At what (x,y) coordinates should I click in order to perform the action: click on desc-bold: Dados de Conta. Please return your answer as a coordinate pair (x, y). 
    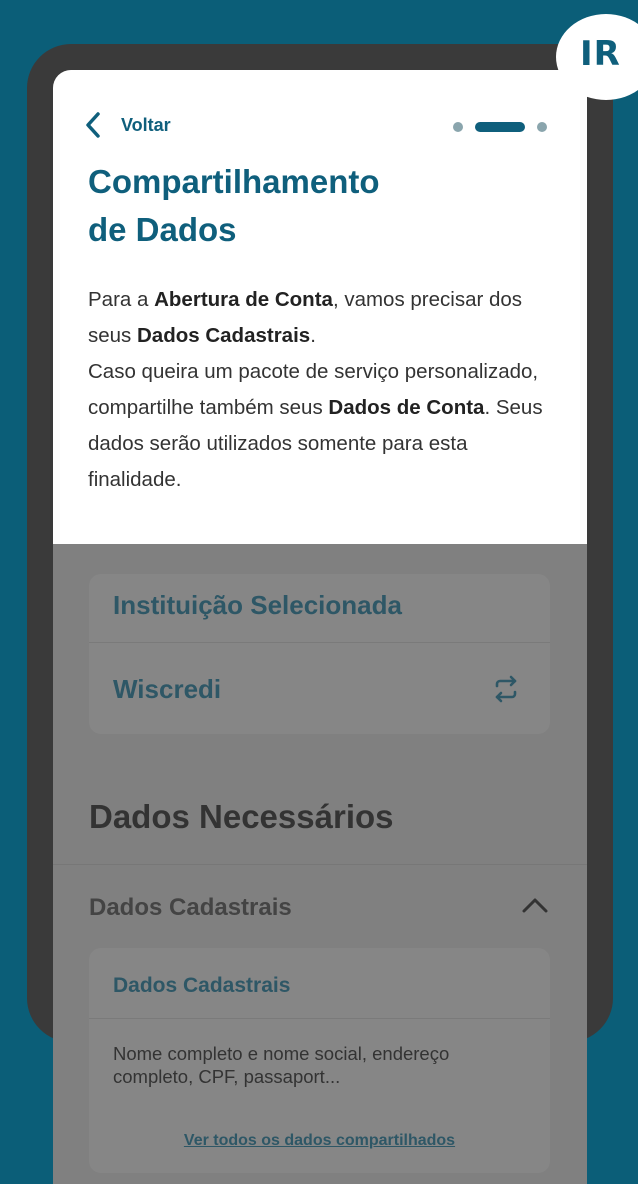
    Looking at the image, I should click on (406, 407).